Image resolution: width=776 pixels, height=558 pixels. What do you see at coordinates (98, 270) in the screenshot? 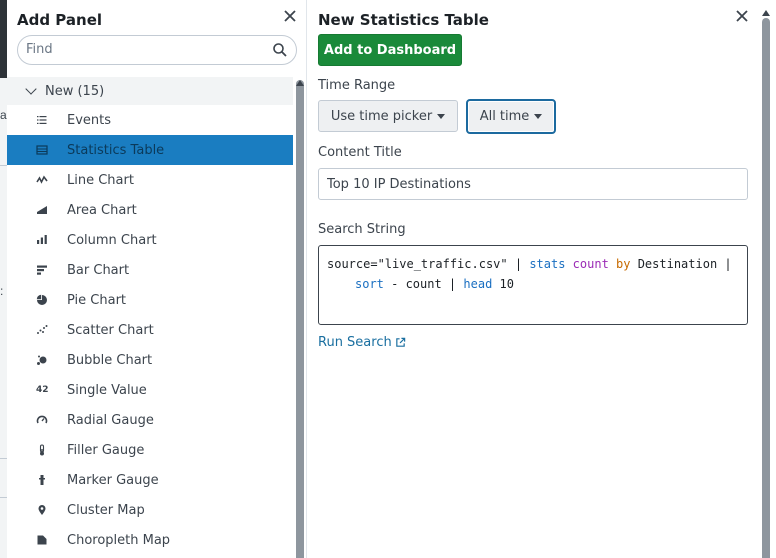
I see `list-item-label: Bar Chart` at bounding box center [98, 270].